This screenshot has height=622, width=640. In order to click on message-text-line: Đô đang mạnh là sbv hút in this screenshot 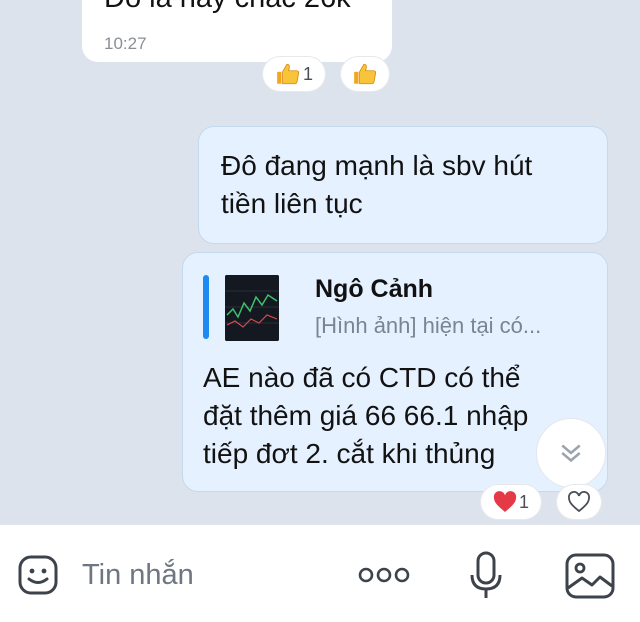, I will do `click(377, 165)`.